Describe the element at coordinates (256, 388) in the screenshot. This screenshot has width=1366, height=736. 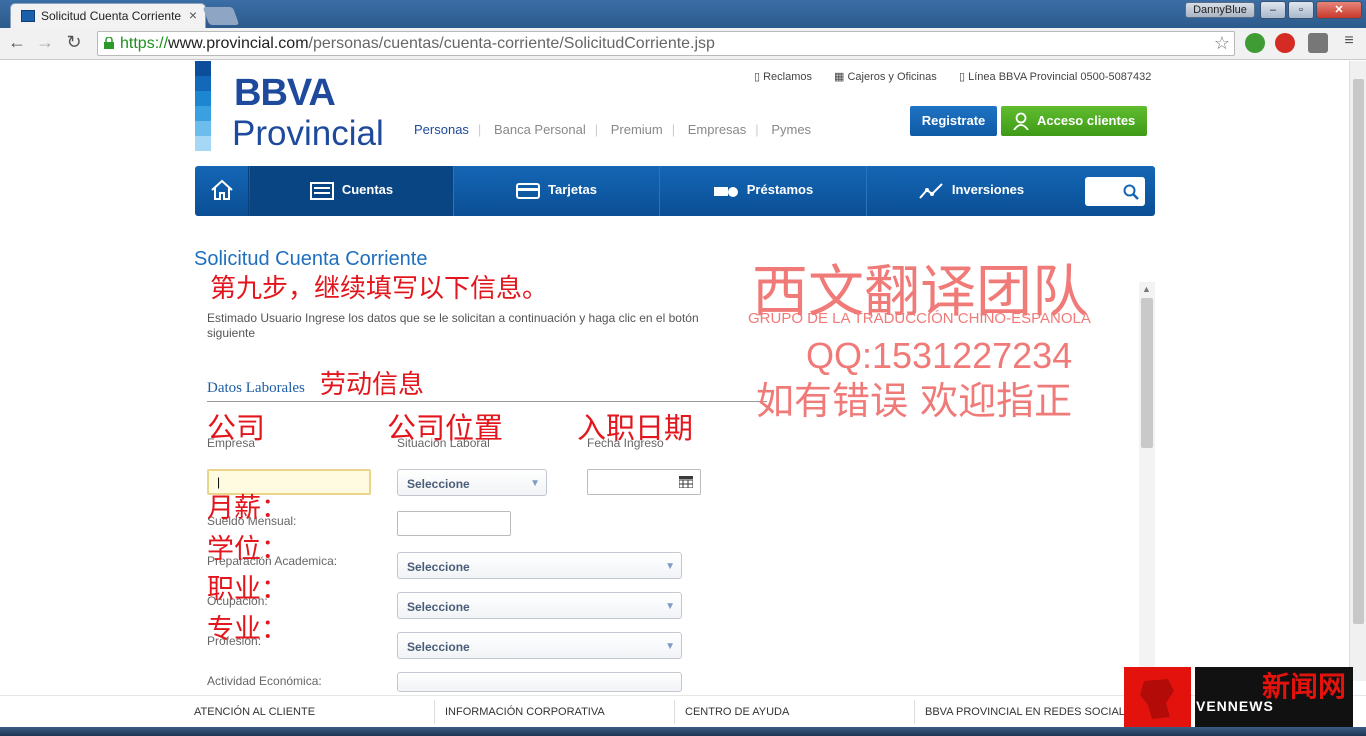
I see `section-title: Datos Laborales` at that location.